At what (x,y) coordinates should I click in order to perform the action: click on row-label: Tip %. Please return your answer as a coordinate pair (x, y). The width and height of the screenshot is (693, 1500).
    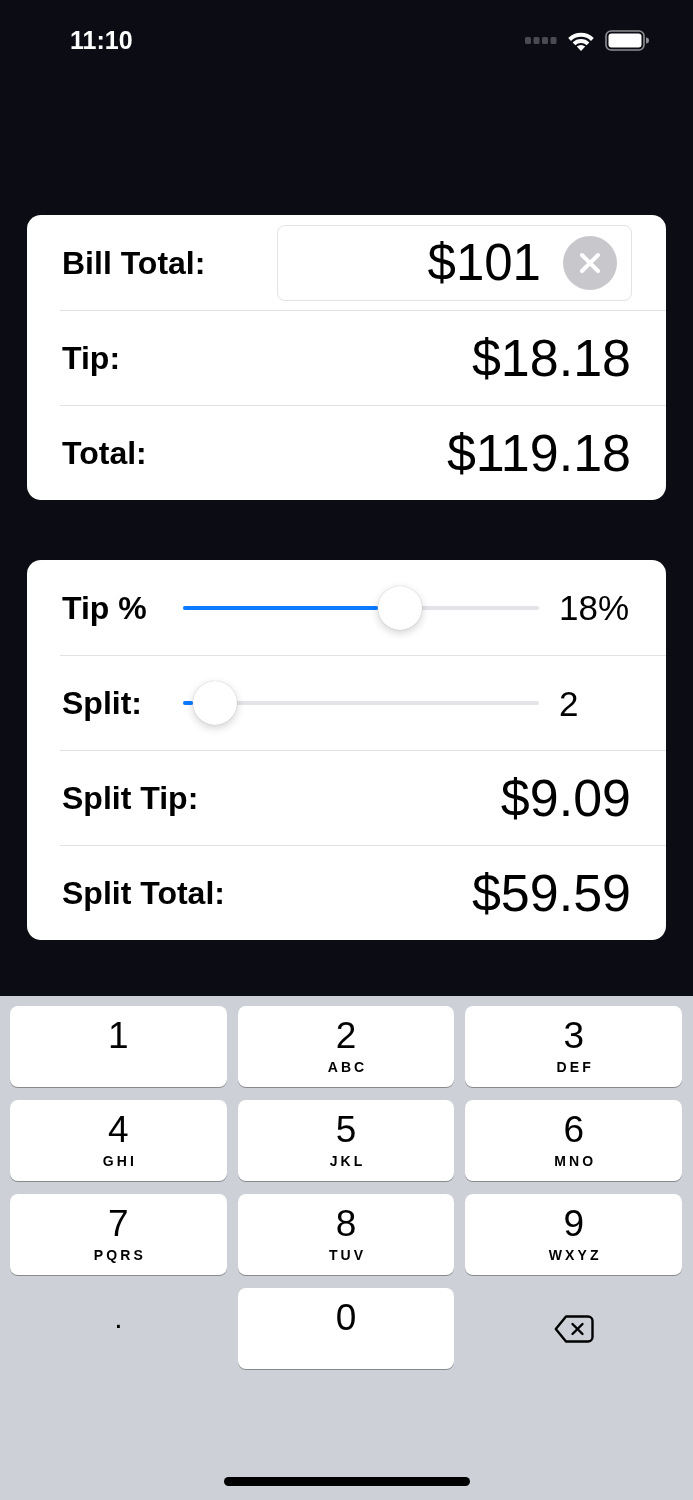
    Looking at the image, I should click on (105, 607).